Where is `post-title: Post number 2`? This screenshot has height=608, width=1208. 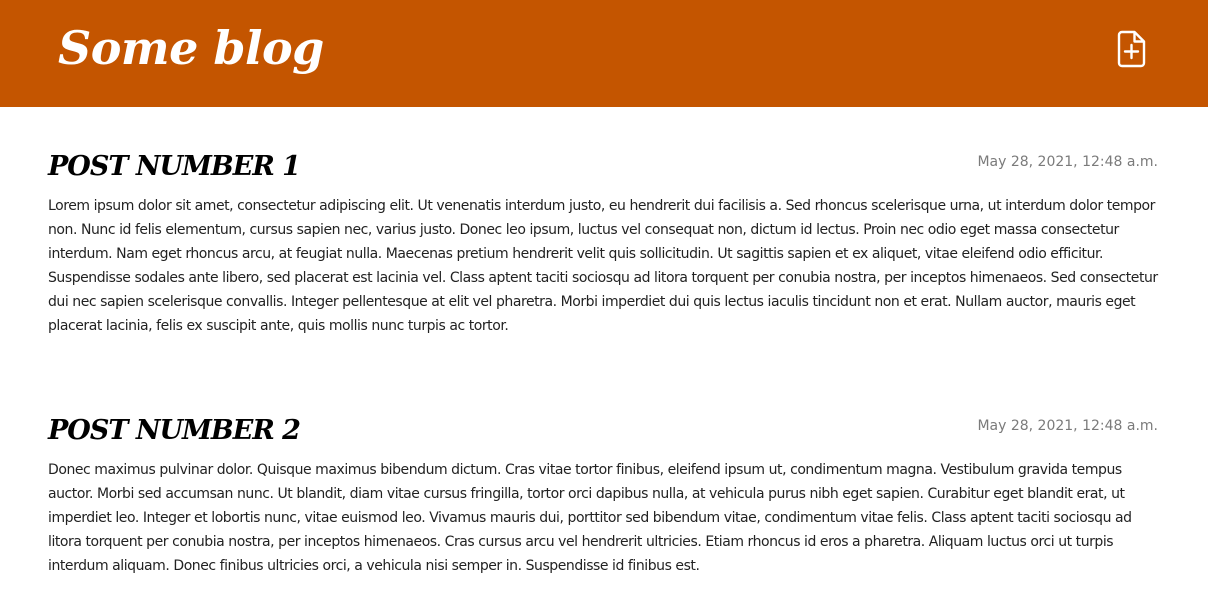
post-title: Post number 2 is located at coordinates (174, 431).